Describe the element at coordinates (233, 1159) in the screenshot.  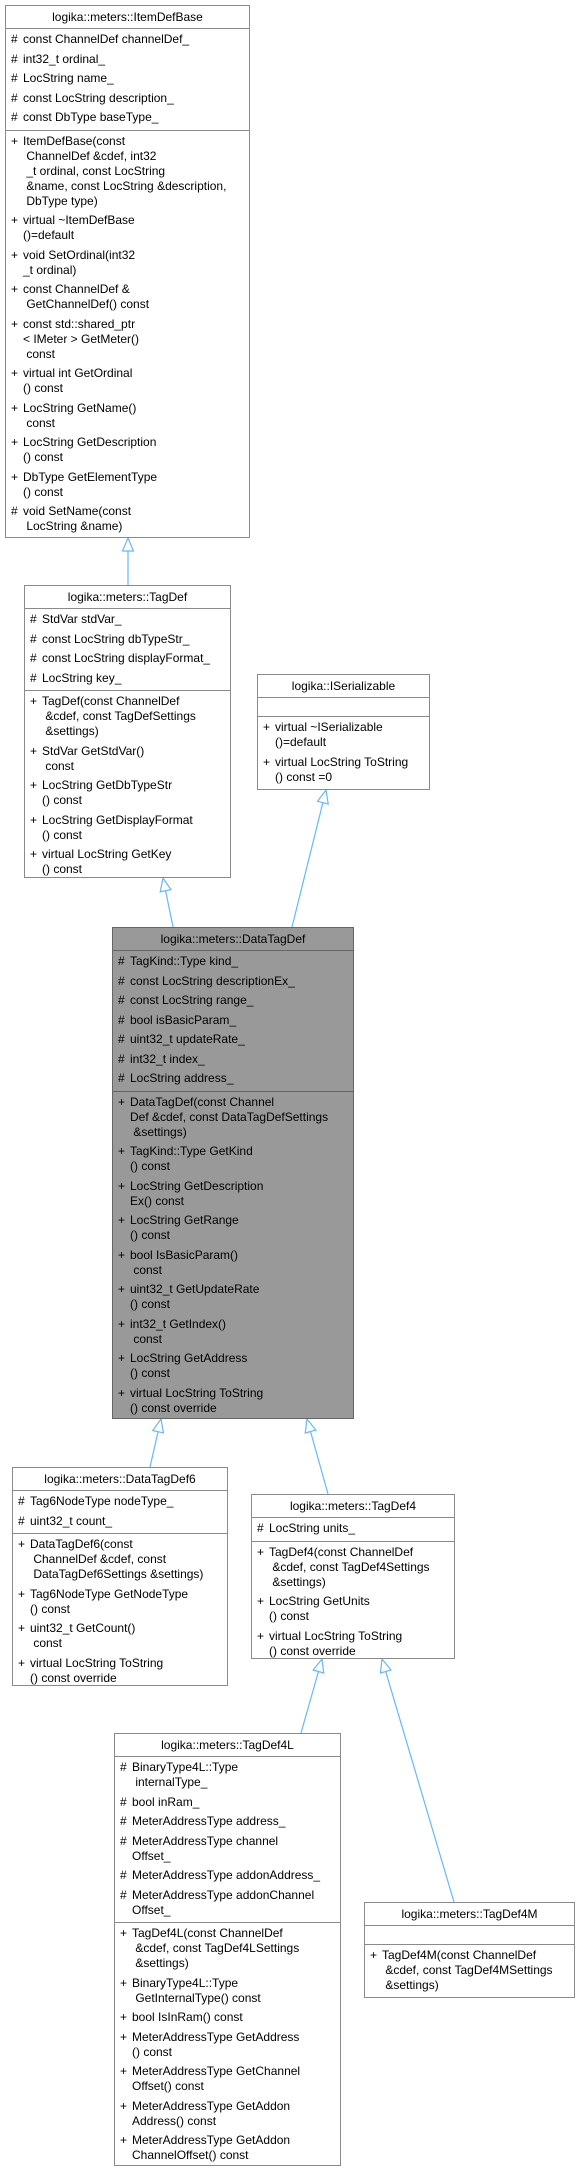
I see `method-row: + TagKind::Type GetKind () const` at that location.